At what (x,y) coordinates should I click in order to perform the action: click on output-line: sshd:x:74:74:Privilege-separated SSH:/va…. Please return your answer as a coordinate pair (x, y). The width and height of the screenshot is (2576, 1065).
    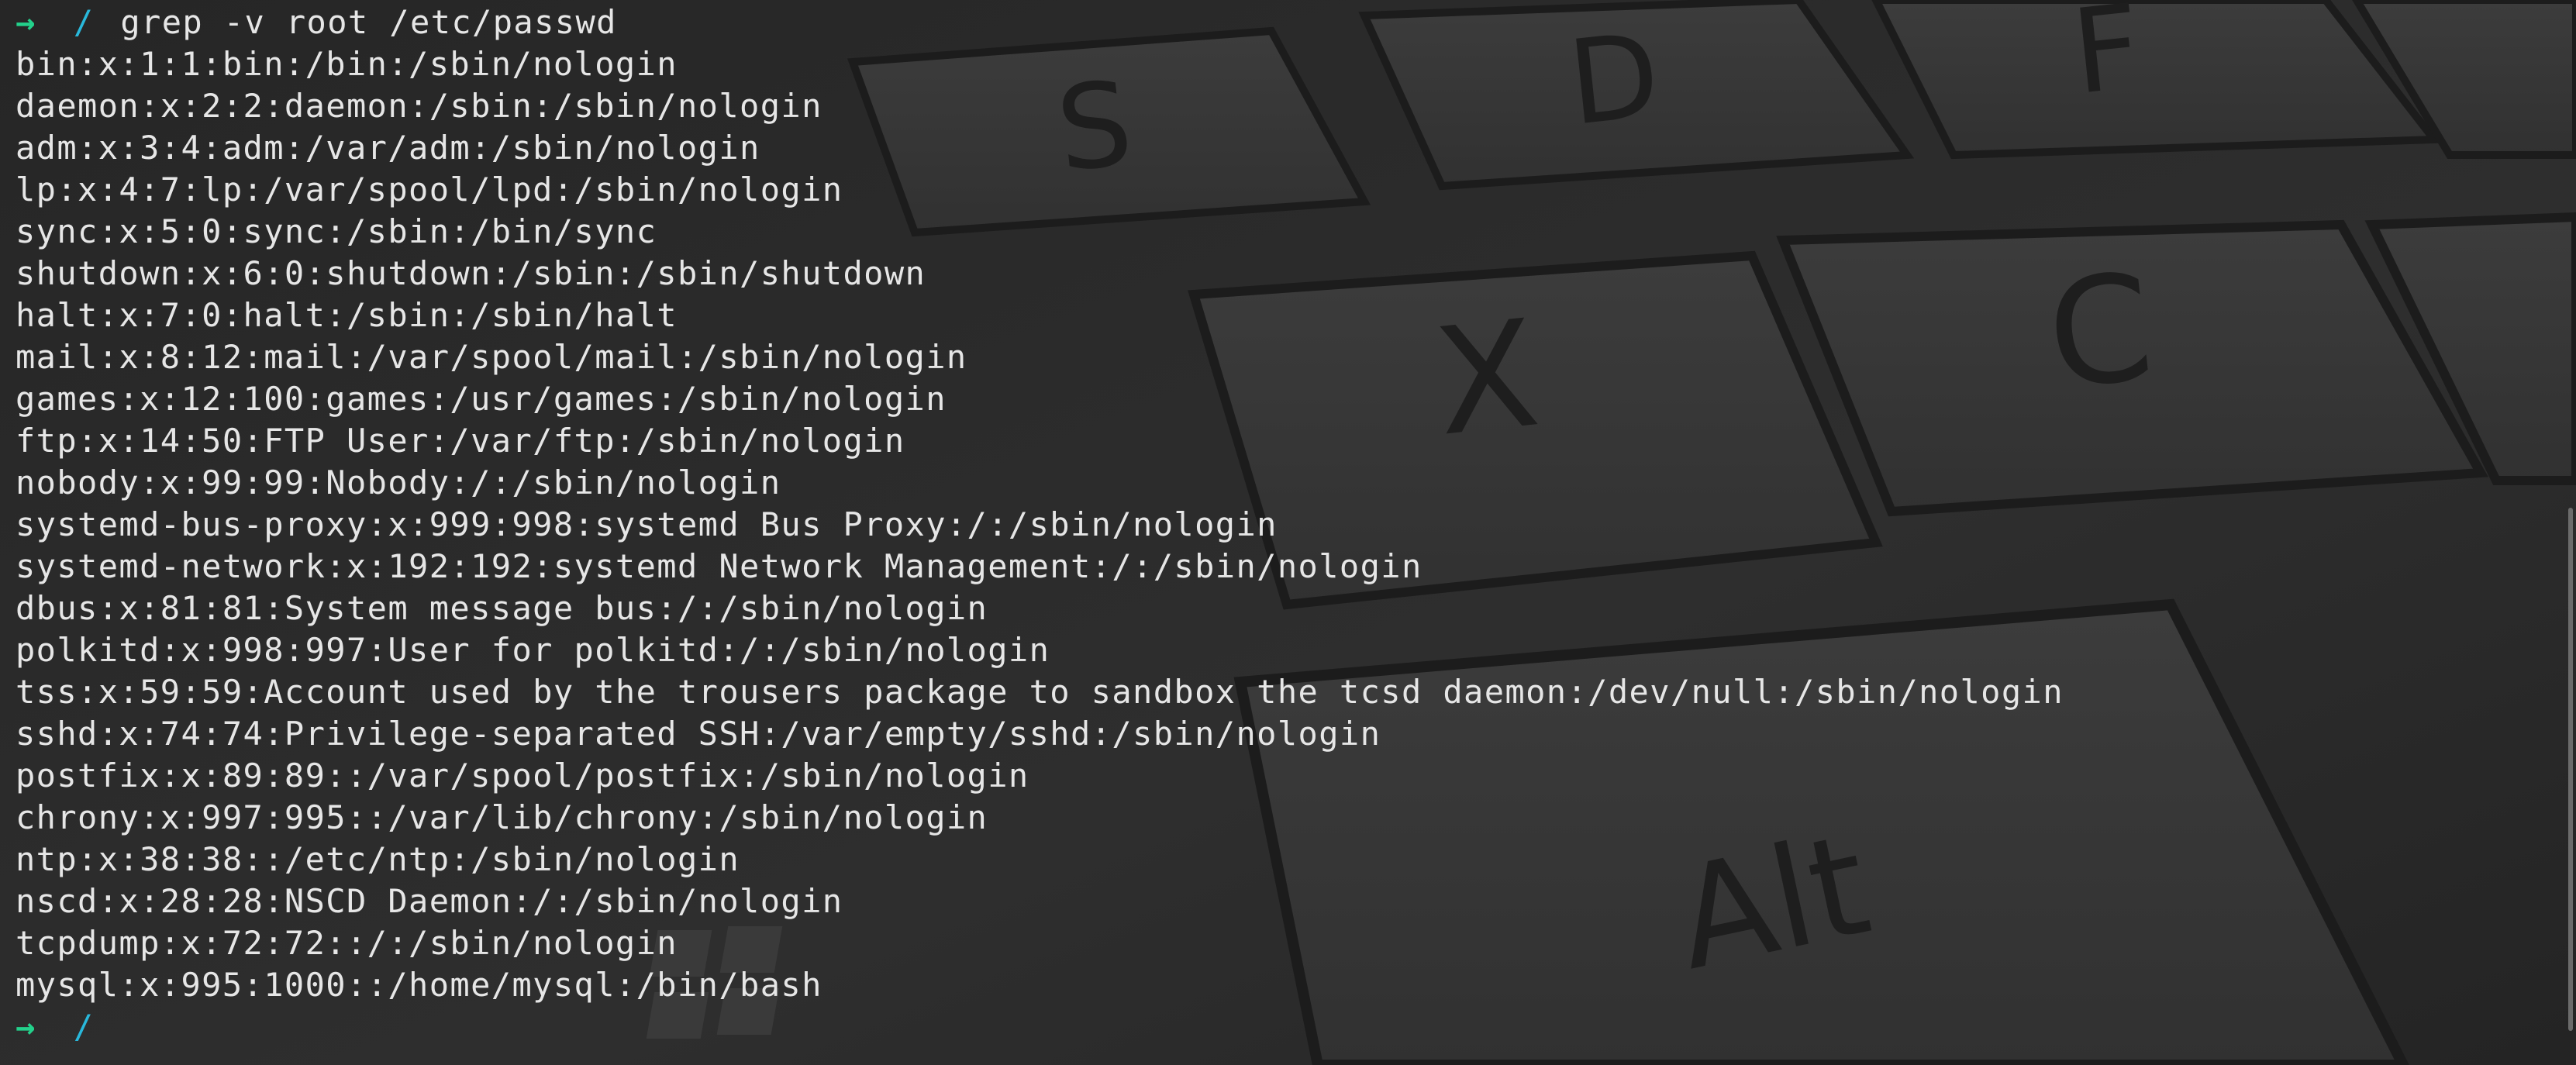
    Looking at the image, I should click on (698, 734).